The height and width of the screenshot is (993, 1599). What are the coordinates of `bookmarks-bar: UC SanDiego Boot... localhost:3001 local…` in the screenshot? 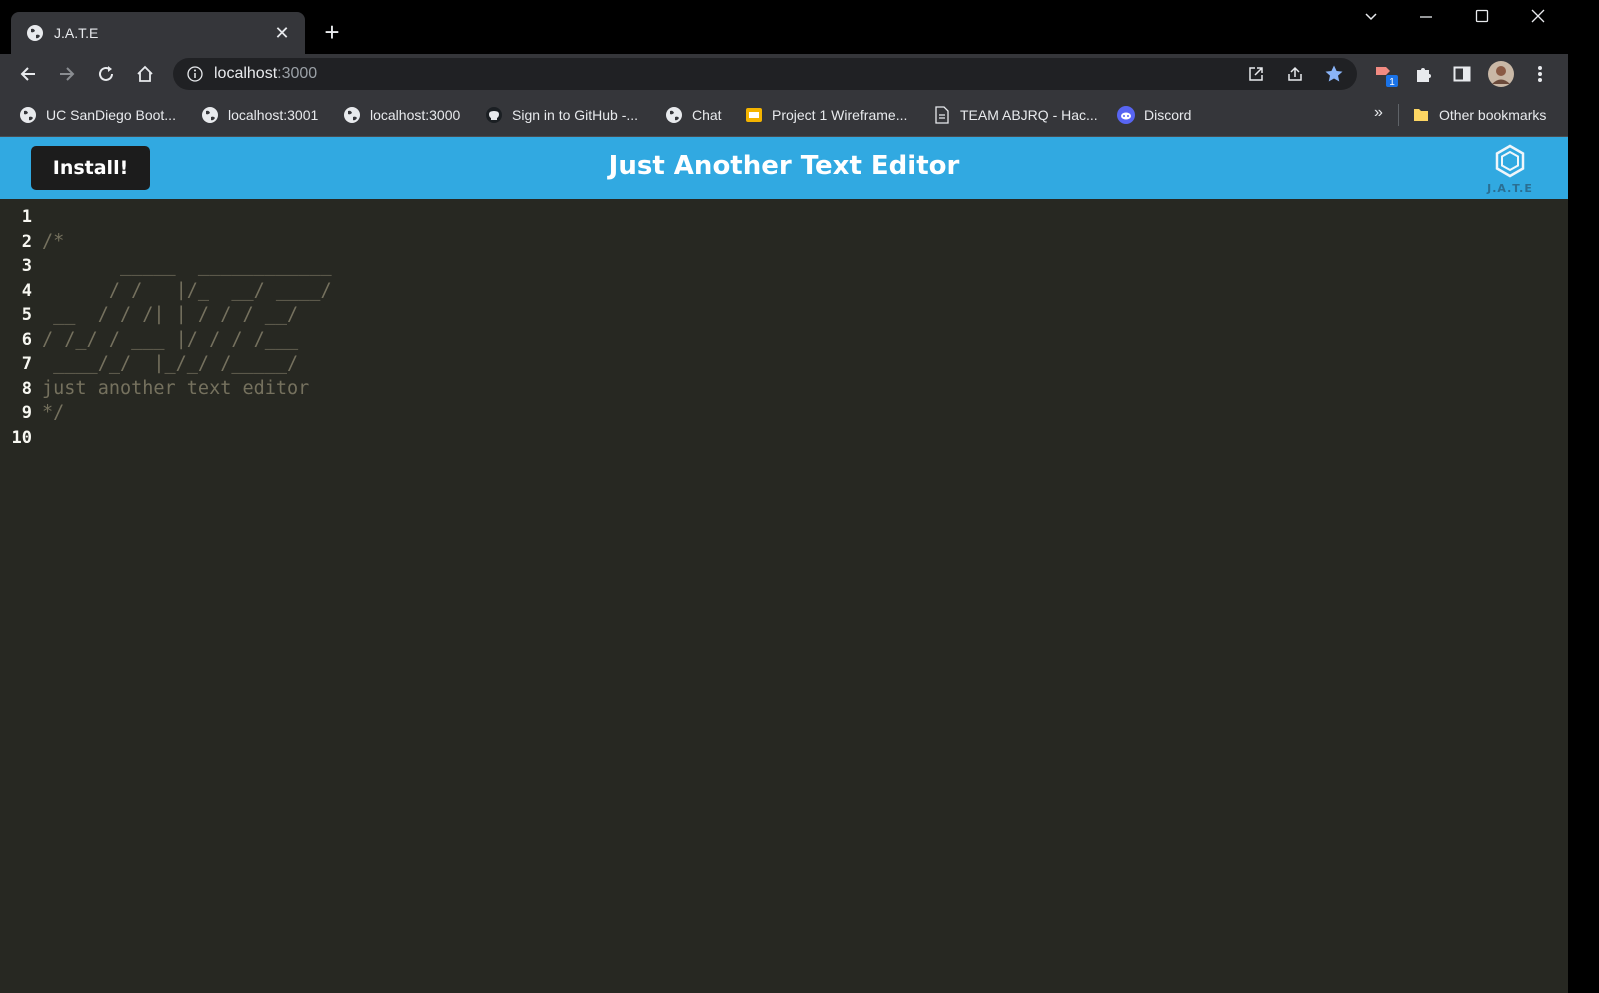 It's located at (784, 115).